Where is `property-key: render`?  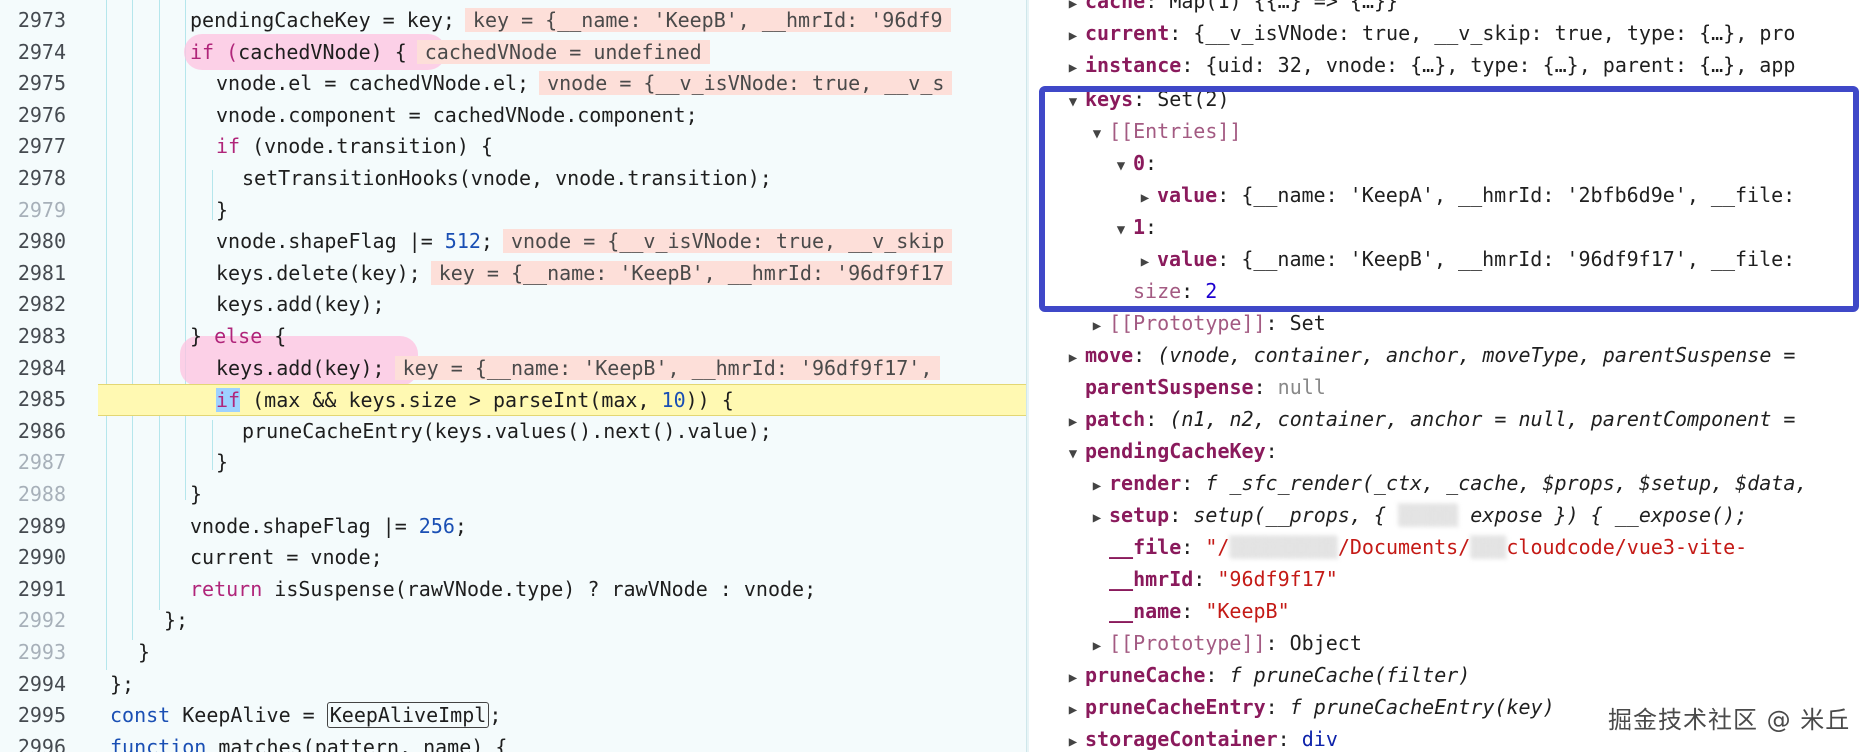
property-key: render is located at coordinates (1145, 483).